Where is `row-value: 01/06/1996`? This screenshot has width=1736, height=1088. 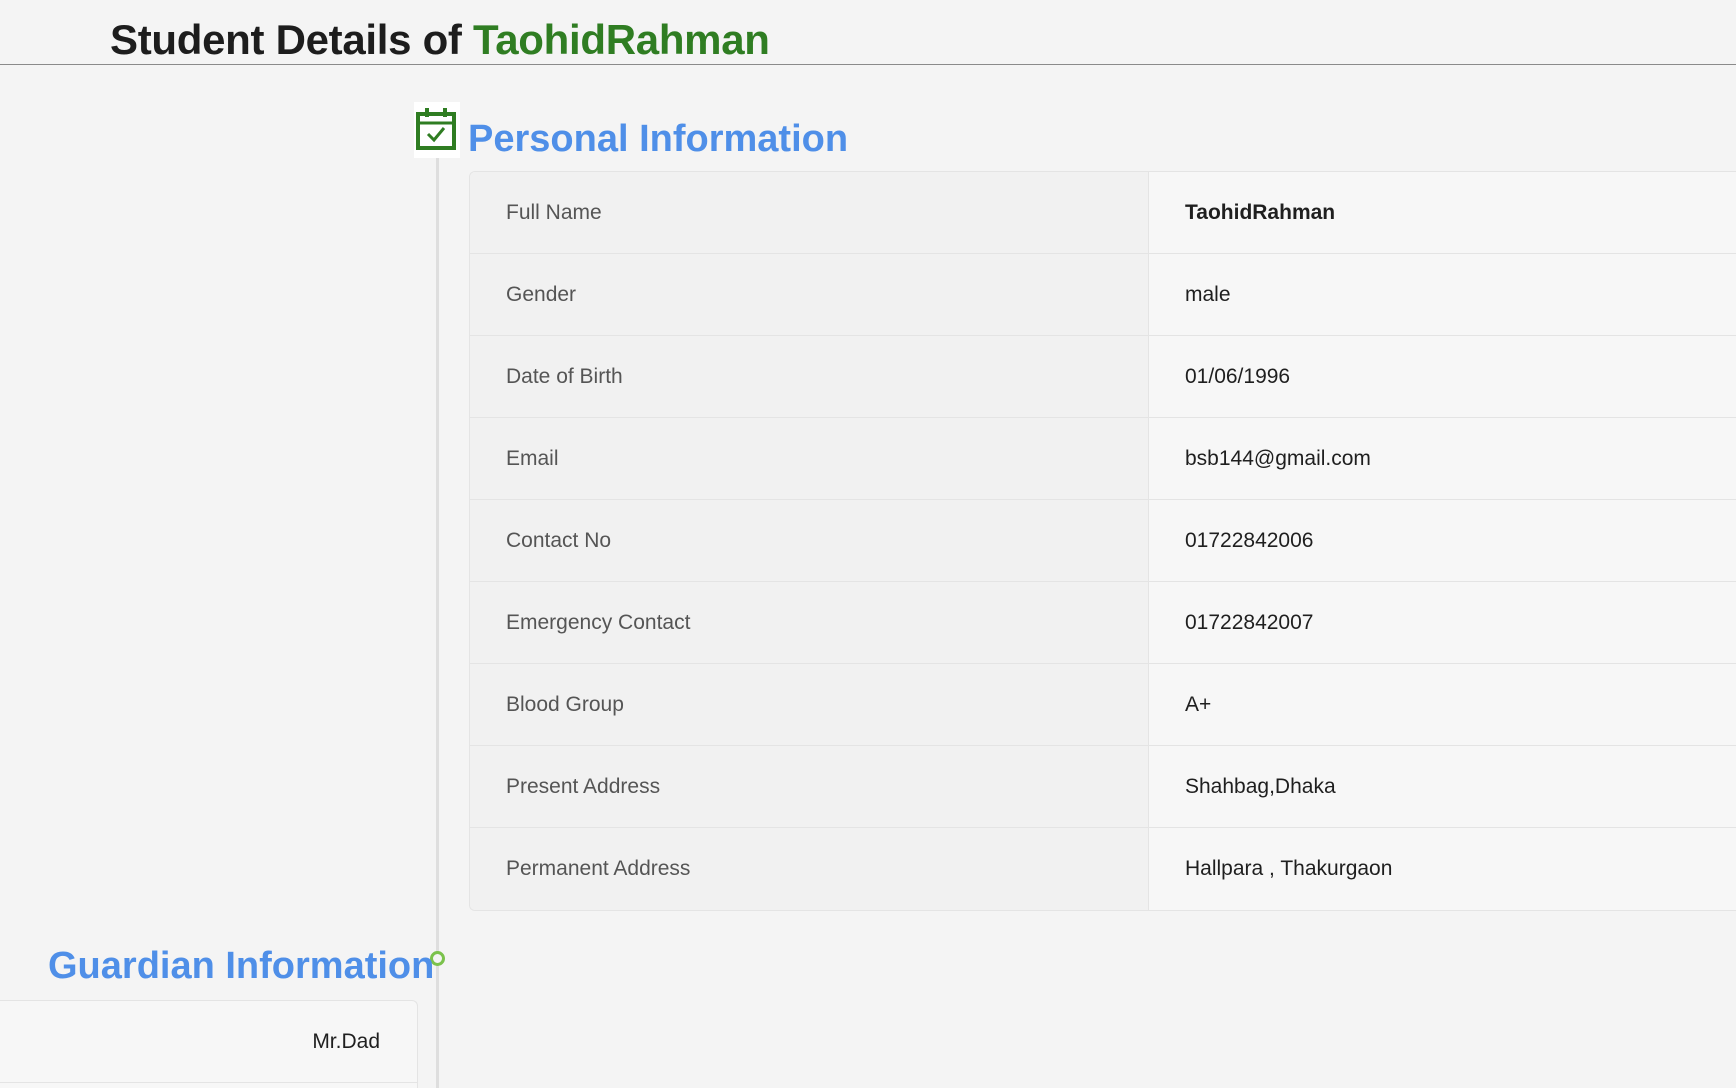 row-value: 01/06/1996 is located at coordinates (1442, 376).